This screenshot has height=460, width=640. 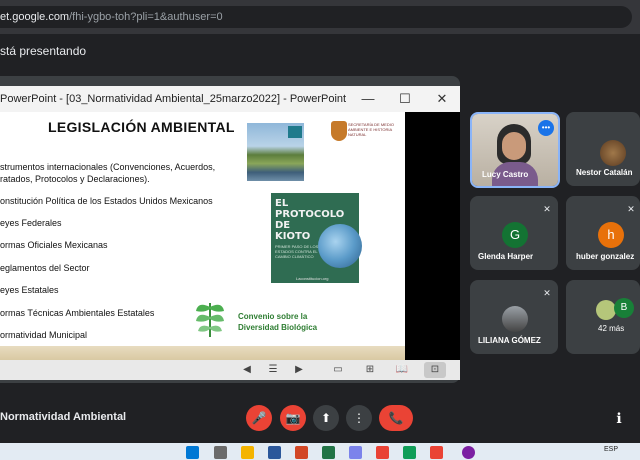 I want to click on more-participants-tile: B 42 más, so click(x=603, y=317).